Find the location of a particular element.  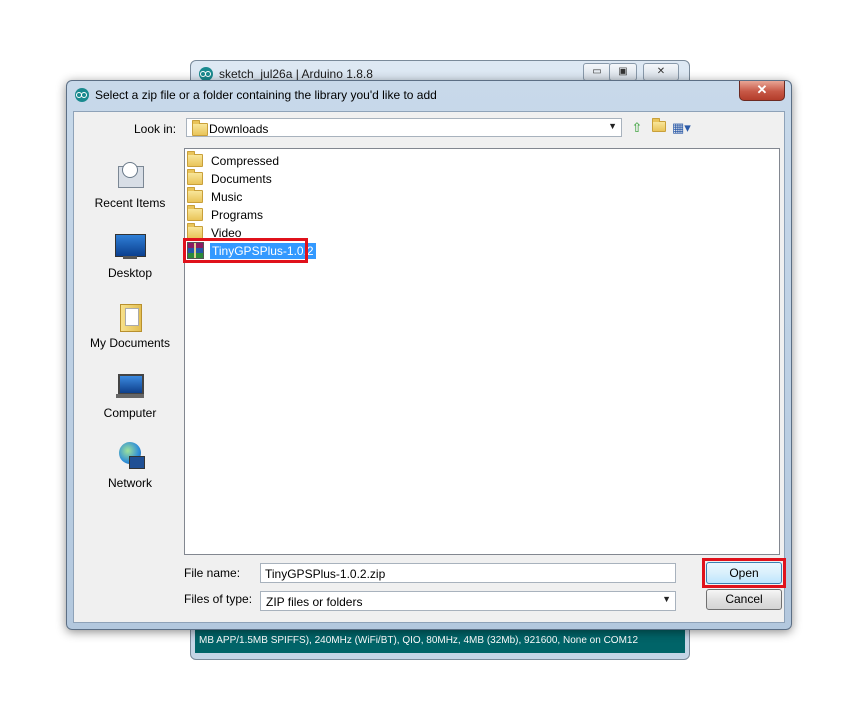

place-label: Computer is located at coordinates (130, 413).